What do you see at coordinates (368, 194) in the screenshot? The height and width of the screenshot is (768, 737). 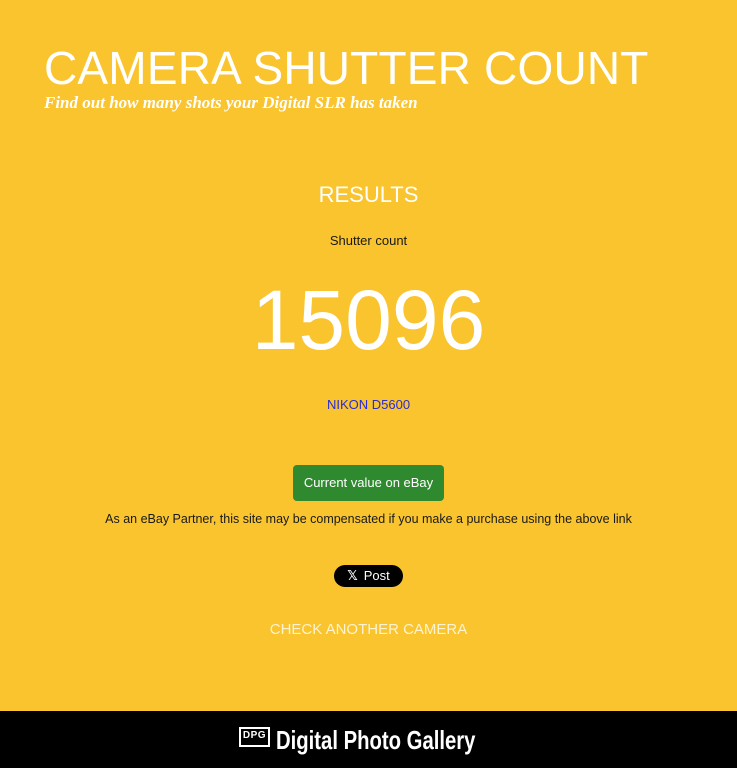 I see `results-heading: RESULTS` at bounding box center [368, 194].